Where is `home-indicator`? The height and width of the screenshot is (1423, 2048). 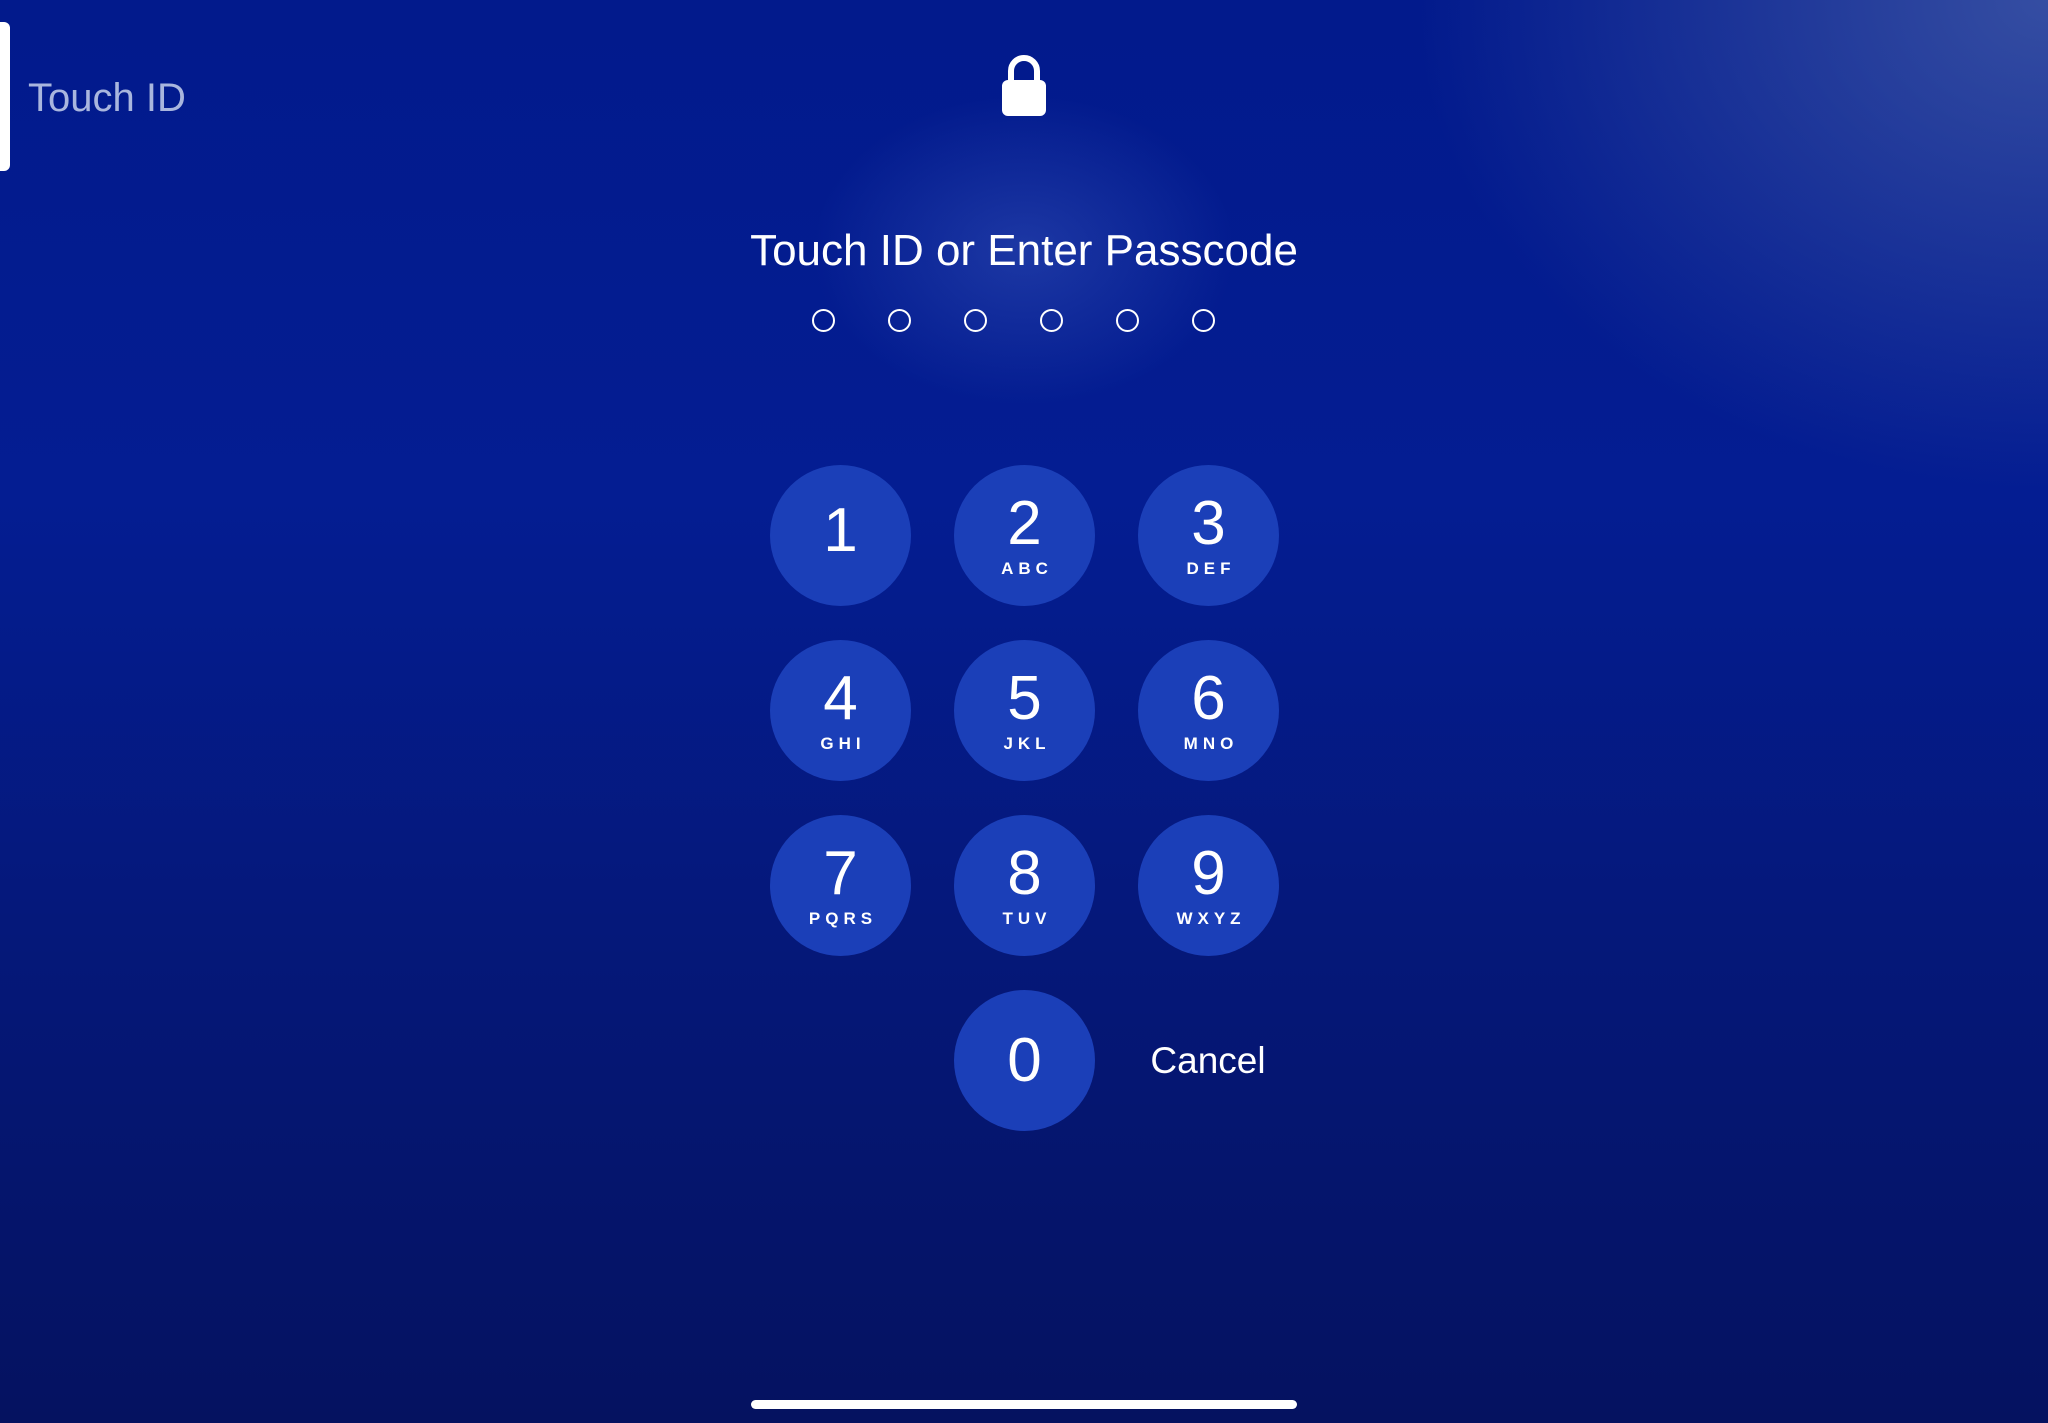
home-indicator is located at coordinates (1024, 1404).